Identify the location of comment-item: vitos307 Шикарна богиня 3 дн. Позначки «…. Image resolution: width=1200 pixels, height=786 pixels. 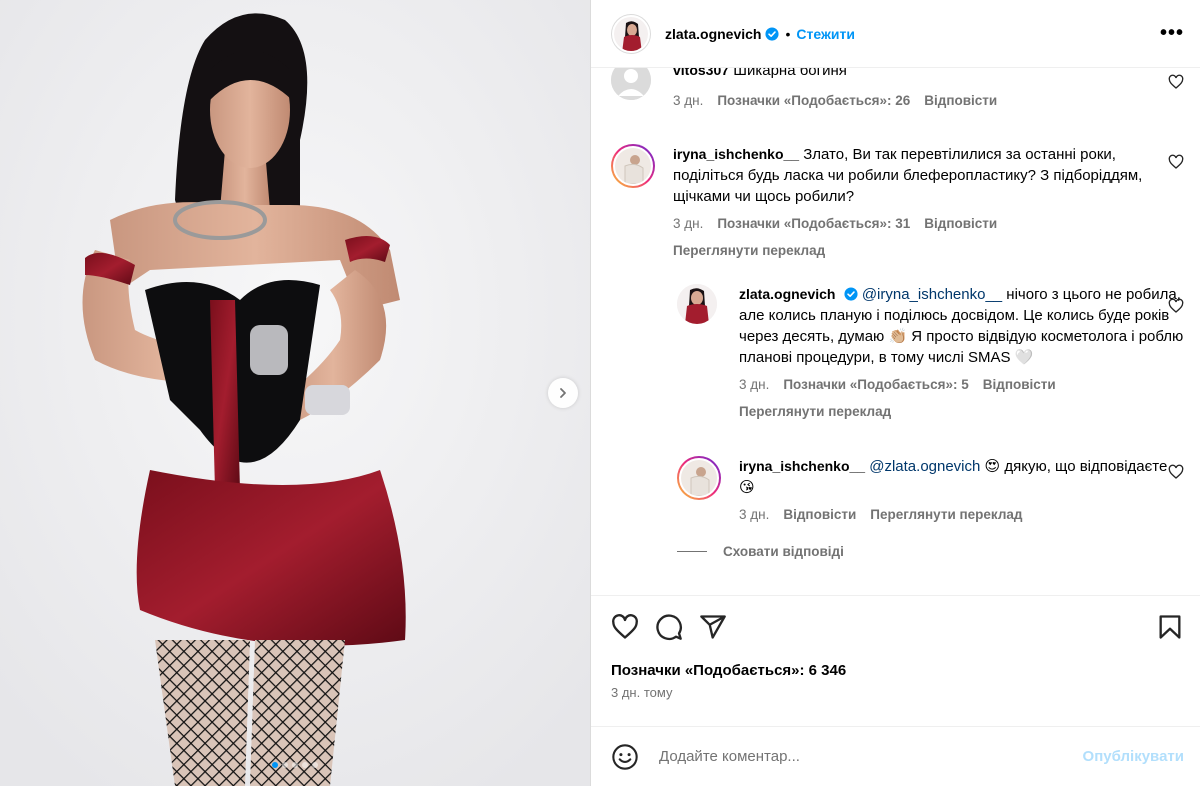
(897, 89).